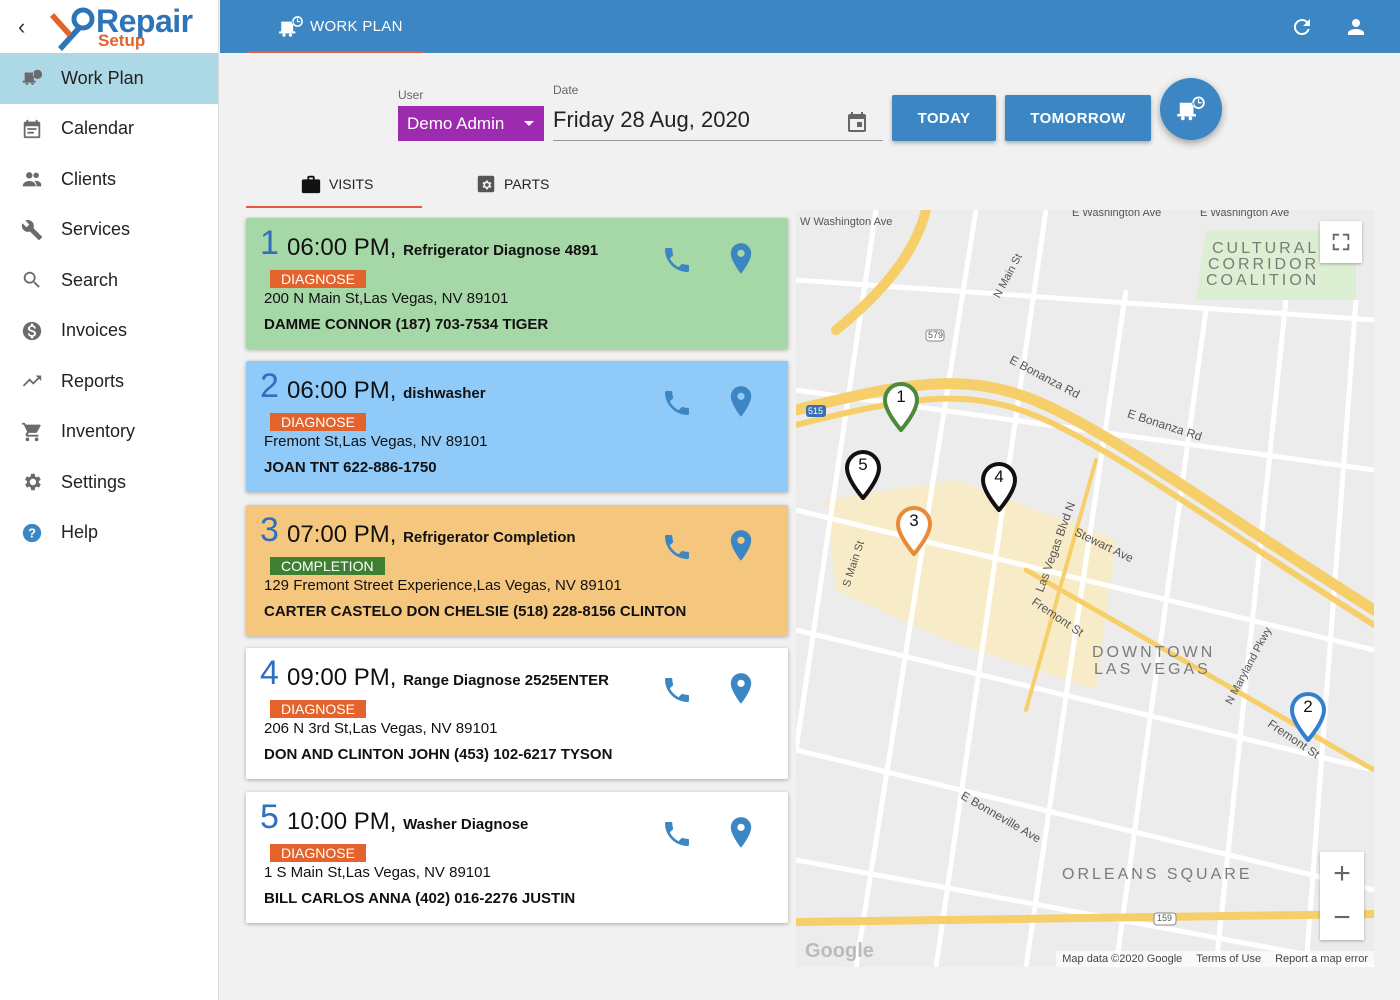  What do you see at coordinates (311, 184) in the screenshot?
I see `briefcase-icon` at bounding box center [311, 184].